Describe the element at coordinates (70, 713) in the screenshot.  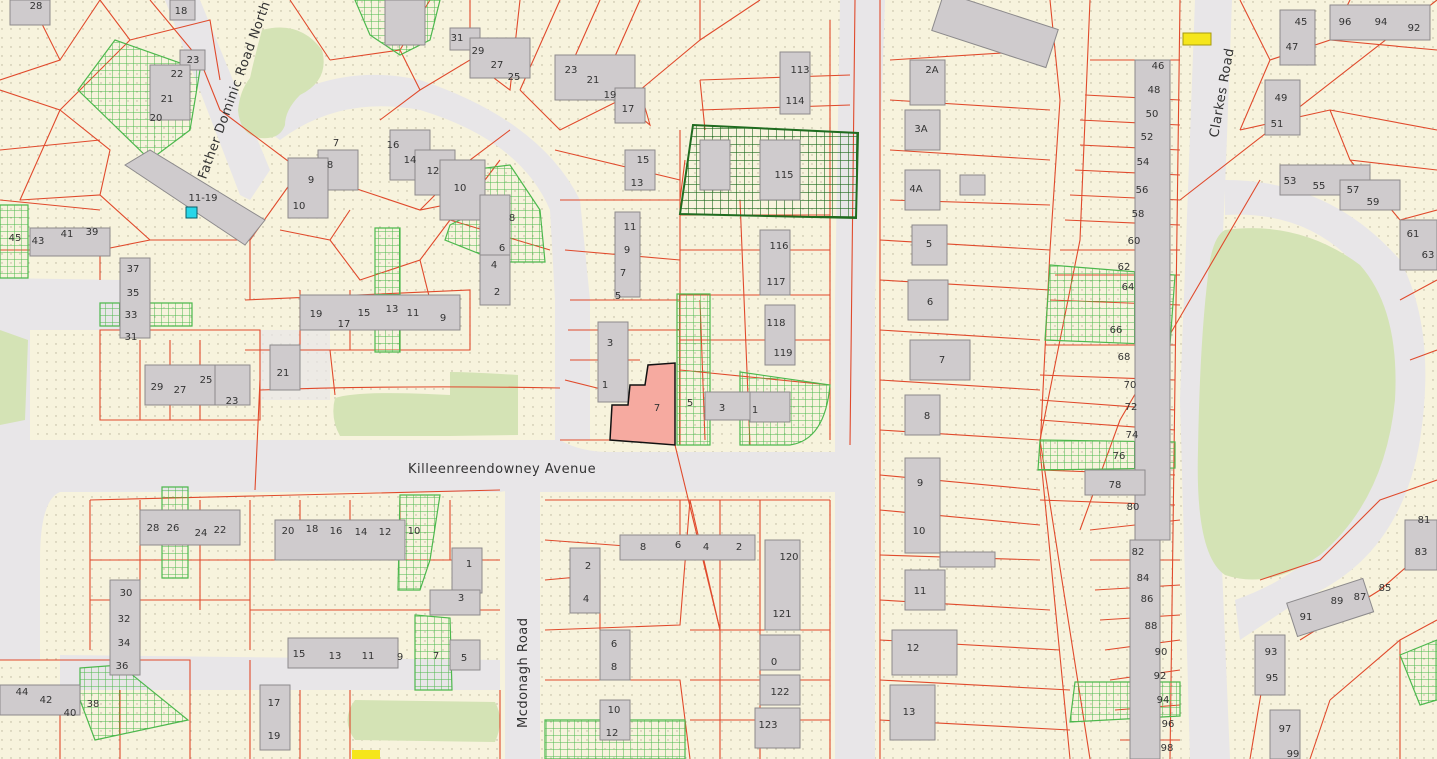
I see `house-number: 40` at that location.